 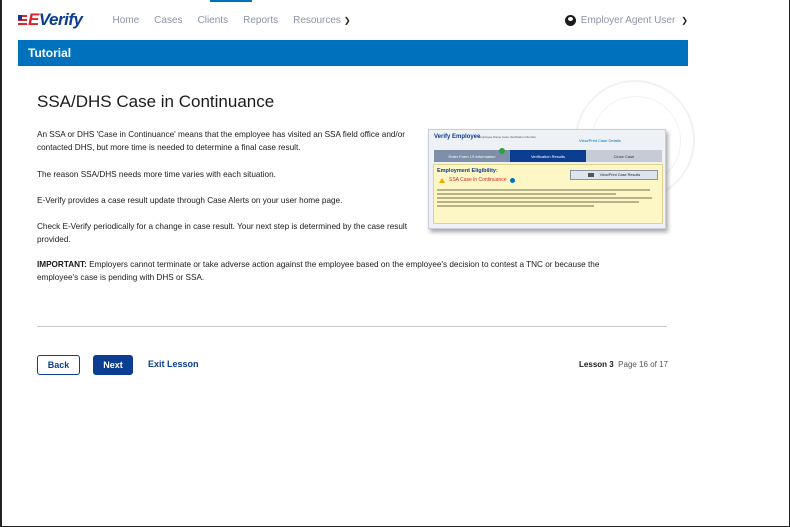 What do you see at coordinates (352, 326) in the screenshot?
I see `divider` at bounding box center [352, 326].